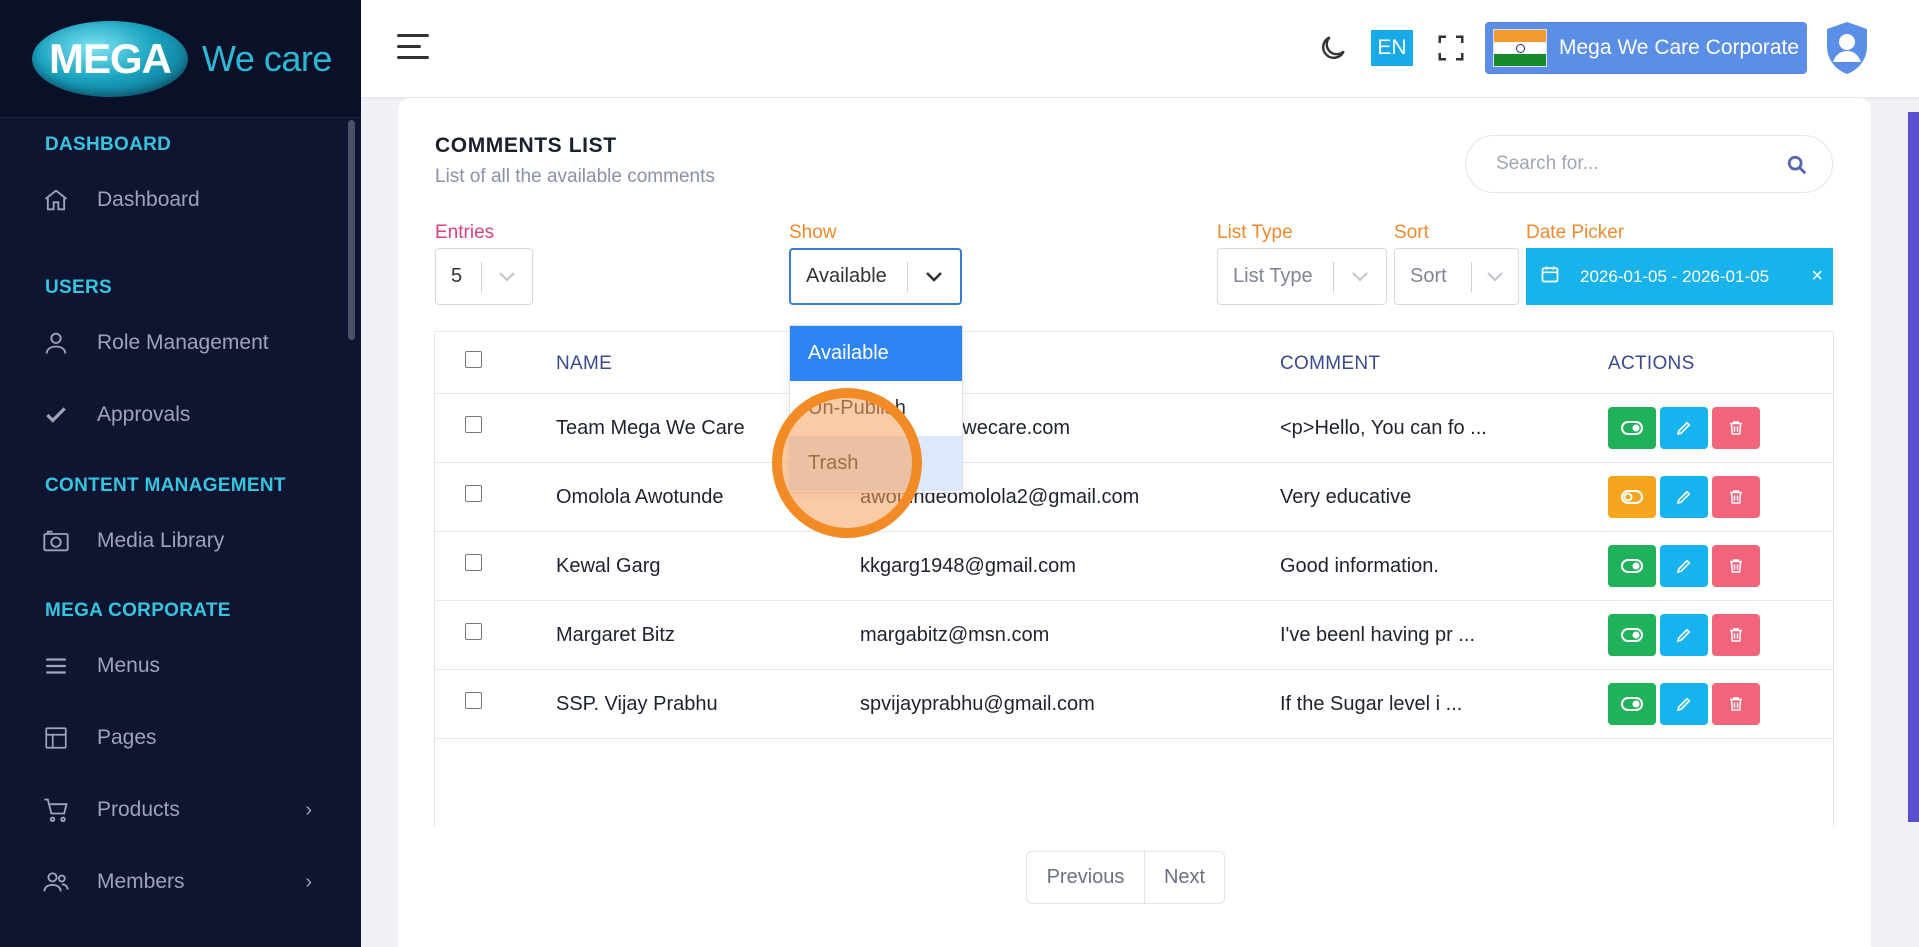 Image resolution: width=1919 pixels, height=947 pixels. I want to click on column-header-name: NAME, so click(584, 363).